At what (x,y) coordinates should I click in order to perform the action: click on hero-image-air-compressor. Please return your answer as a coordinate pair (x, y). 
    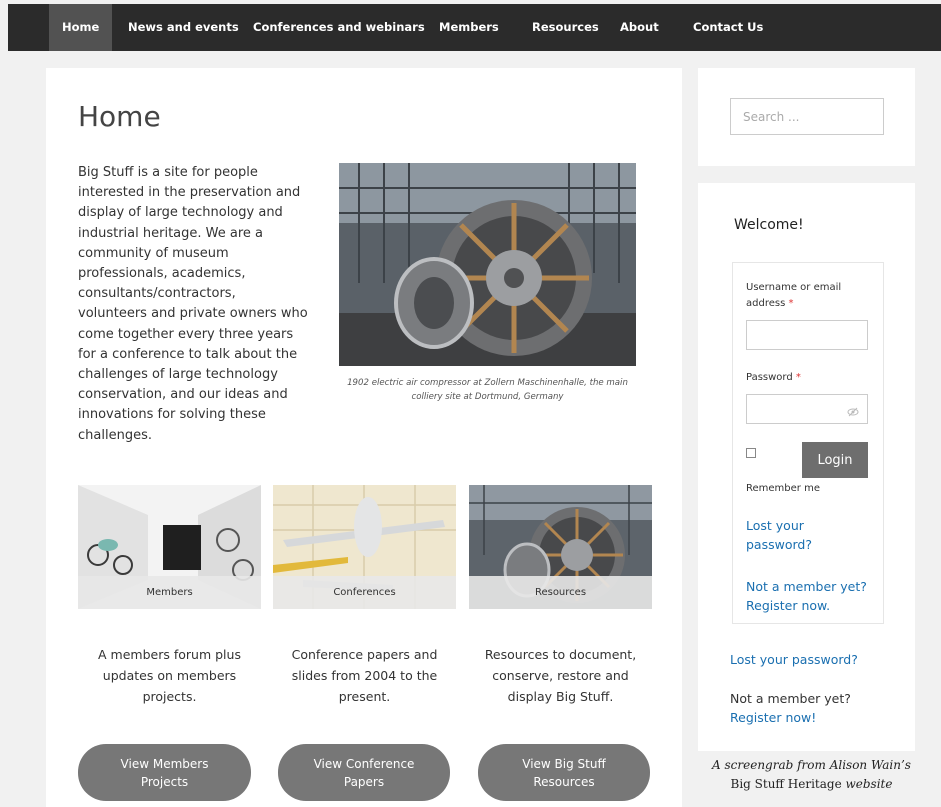
    Looking at the image, I should click on (487, 264).